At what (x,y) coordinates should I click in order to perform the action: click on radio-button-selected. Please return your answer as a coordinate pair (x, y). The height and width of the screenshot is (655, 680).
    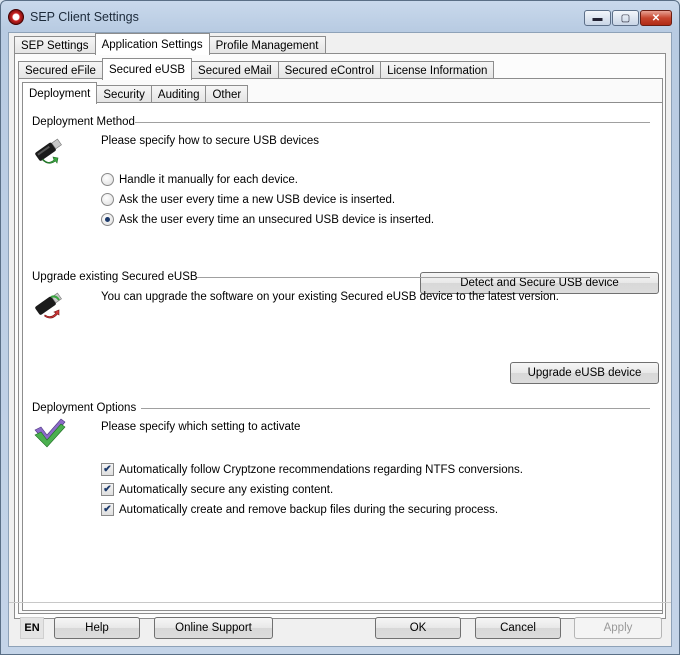
    Looking at the image, I should click on (107, 219).